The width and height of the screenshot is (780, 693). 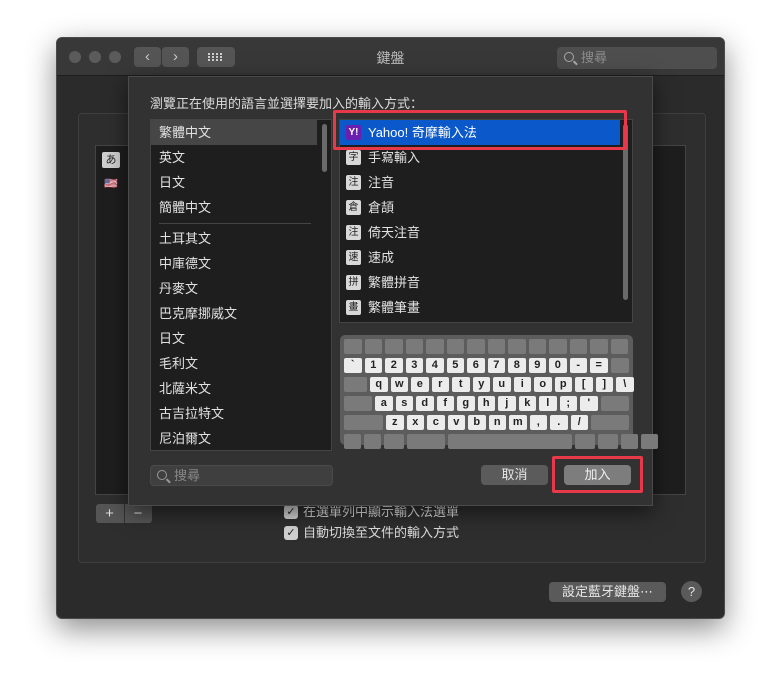 What do you see at coordinates (234, 207) in the screenshot?
I see `language-item: 簡體中文` at bounding box center [234, 207].